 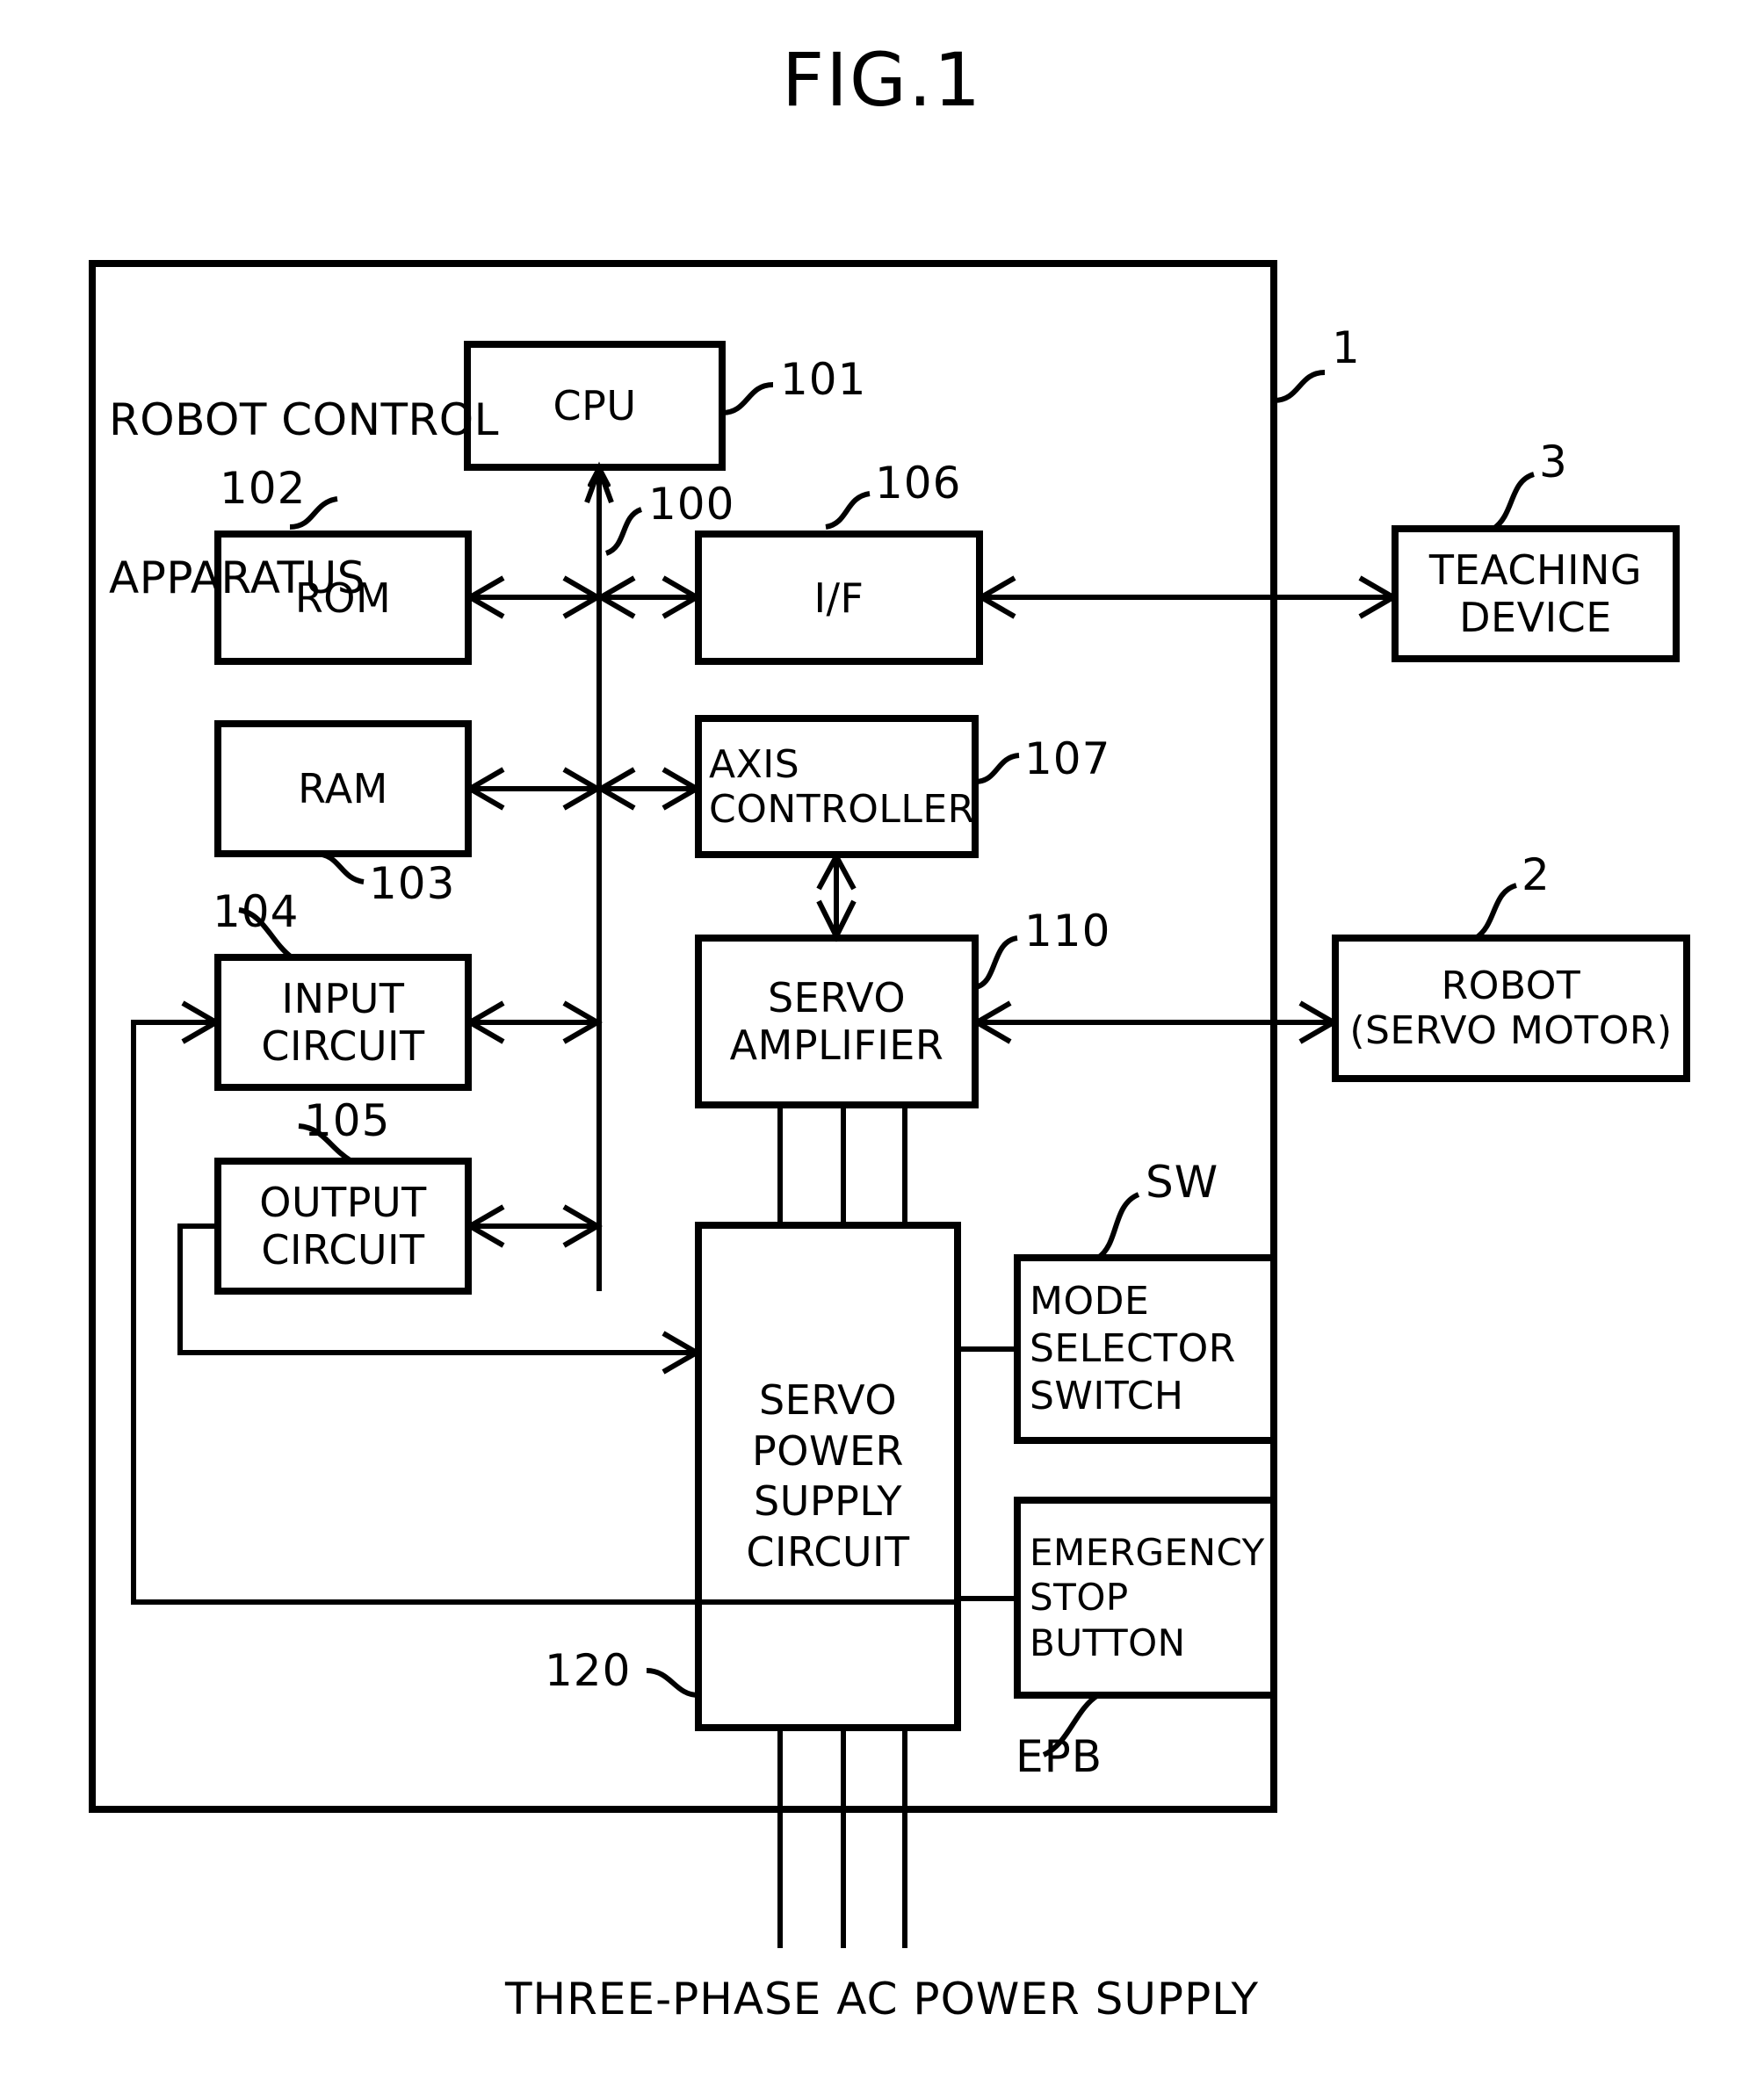 I want to click on axis-controller-label-line2: CONTROLLER, so click(x=842, y=809).